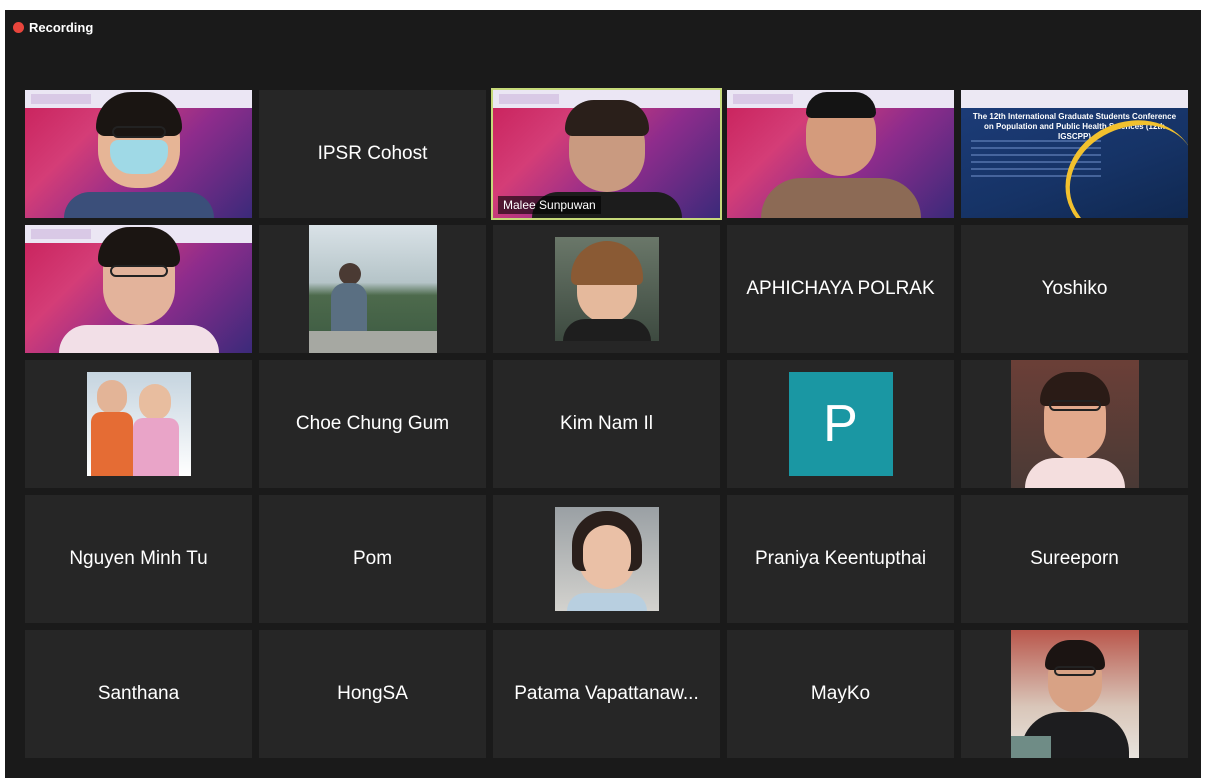 The height and width of the screenshot is (780, 1207). I want to click on participant-tile: Nguyen Minh Tu, so click(138, 559).